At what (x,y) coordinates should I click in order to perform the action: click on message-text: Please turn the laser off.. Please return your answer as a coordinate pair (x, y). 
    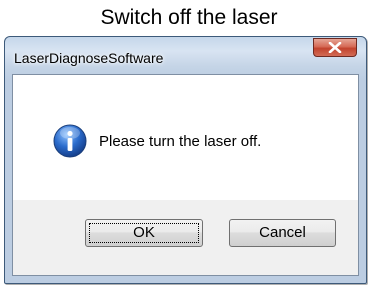
    Looking at the image, I should click on (180, 141).